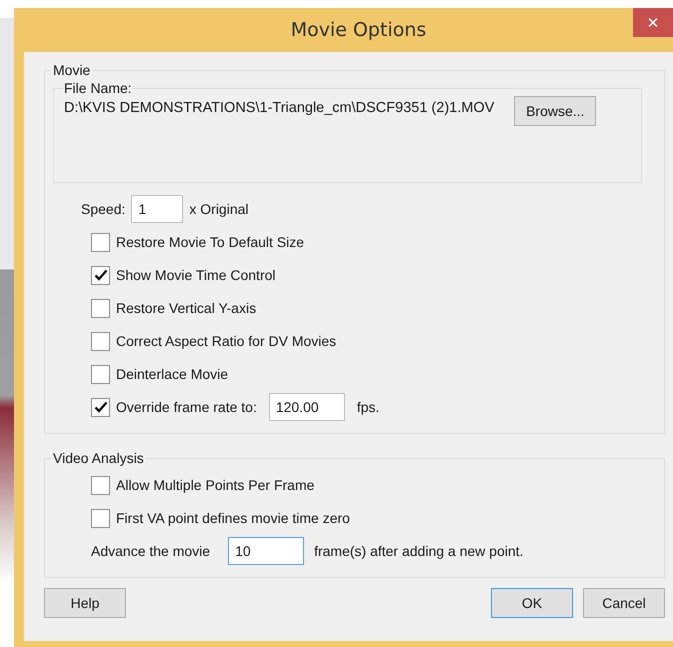 The width and height of the screenshot is (673, 647). What do you see at coordinates (624, 603) in the screenshot?
I see `dialog-button: Cancel` at bounding box center [624, 603].